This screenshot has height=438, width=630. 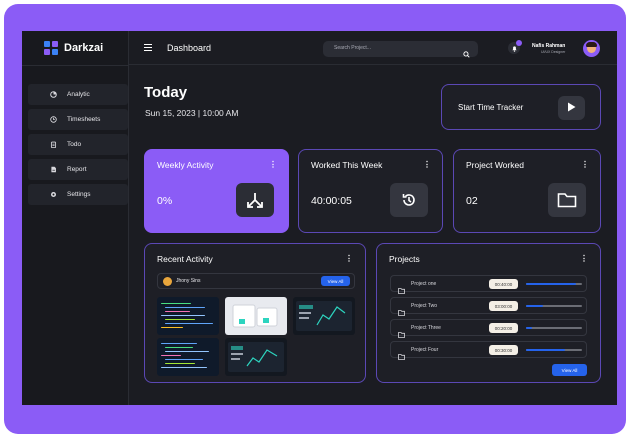 What do you see at coordinates (166, 92) in the screenshot?
I see `page-heading: Today` at bounding box center [166, 92].